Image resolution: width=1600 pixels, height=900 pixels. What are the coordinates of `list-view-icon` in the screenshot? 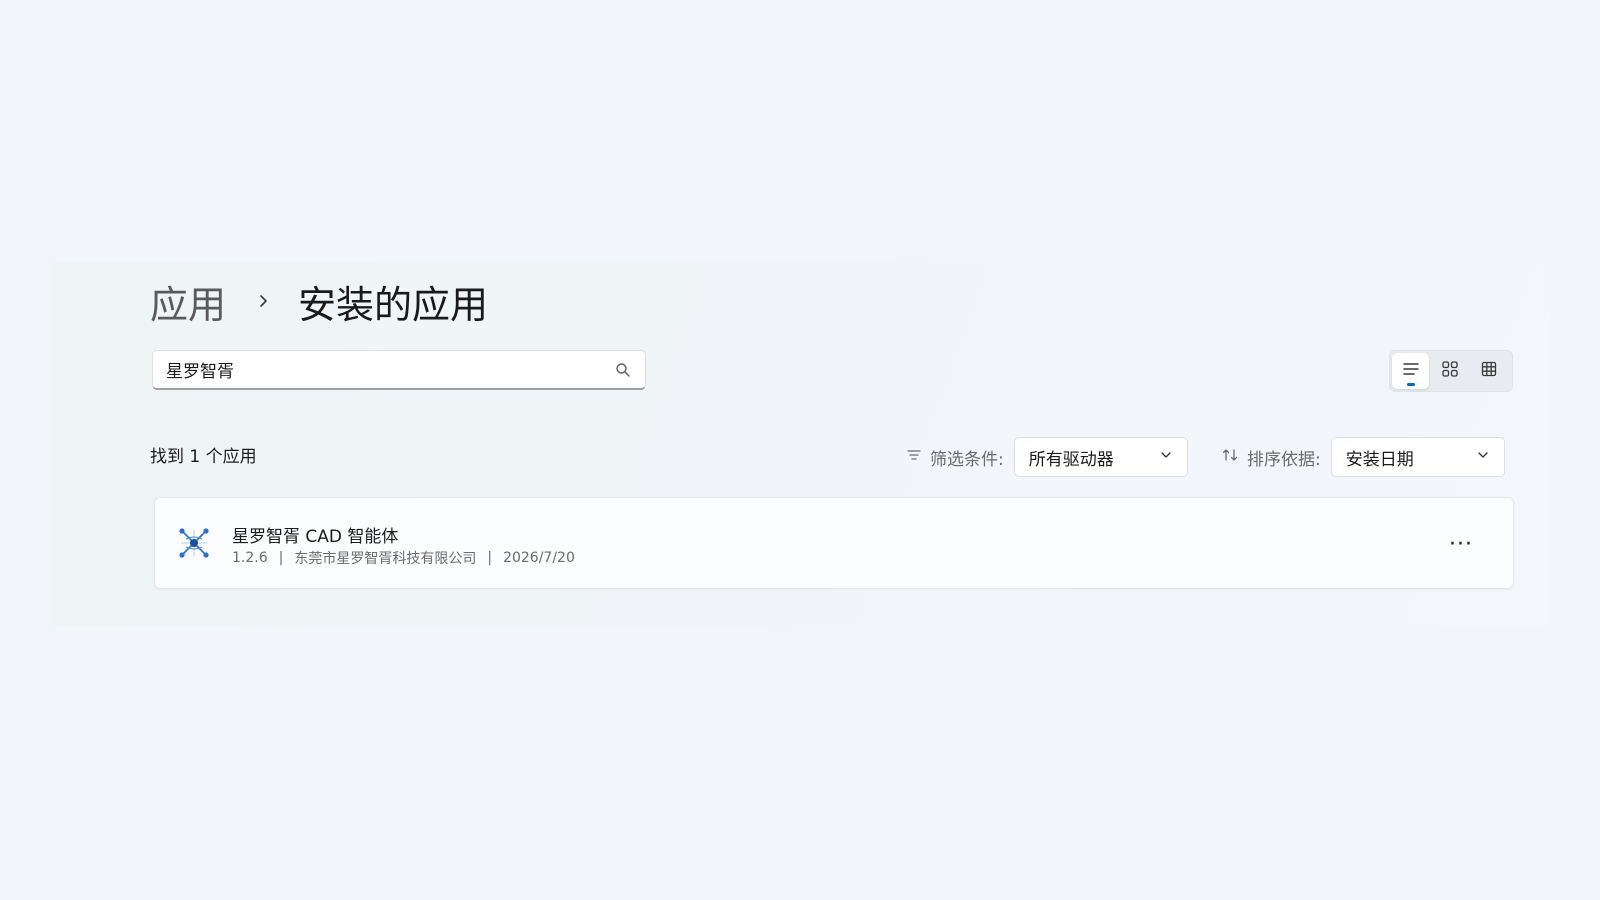 It's located at (1411, 371).